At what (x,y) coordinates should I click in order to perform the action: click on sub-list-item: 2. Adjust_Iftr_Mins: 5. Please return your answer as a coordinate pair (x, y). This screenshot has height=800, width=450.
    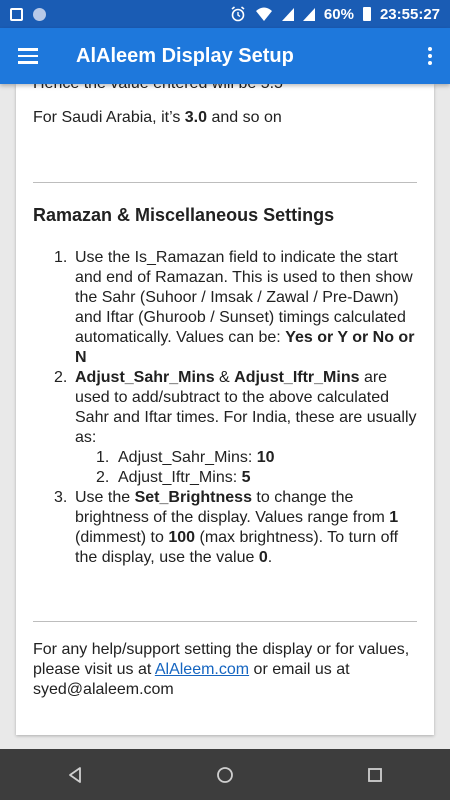
    Looking at the image, I should click on (173, 477).